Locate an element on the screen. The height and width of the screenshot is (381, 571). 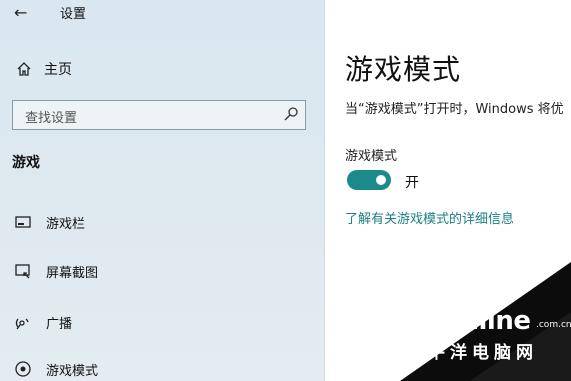
title-bar: ← 设置 is located at coordinates (162, 12).